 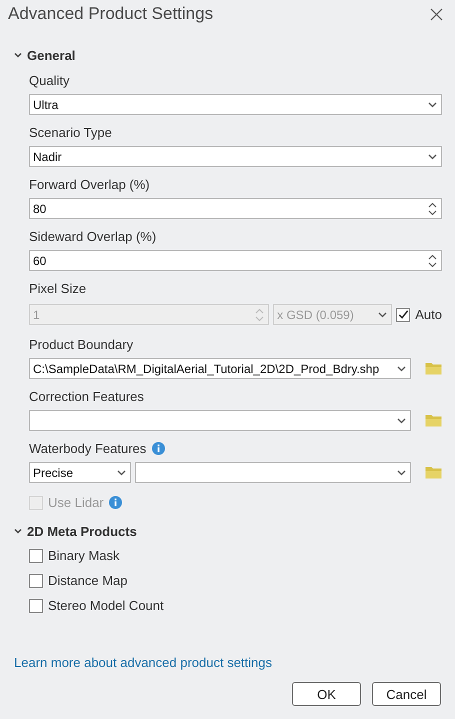 I want to click on checkbox-label: Binary Mask, so click(x=84, y=555).